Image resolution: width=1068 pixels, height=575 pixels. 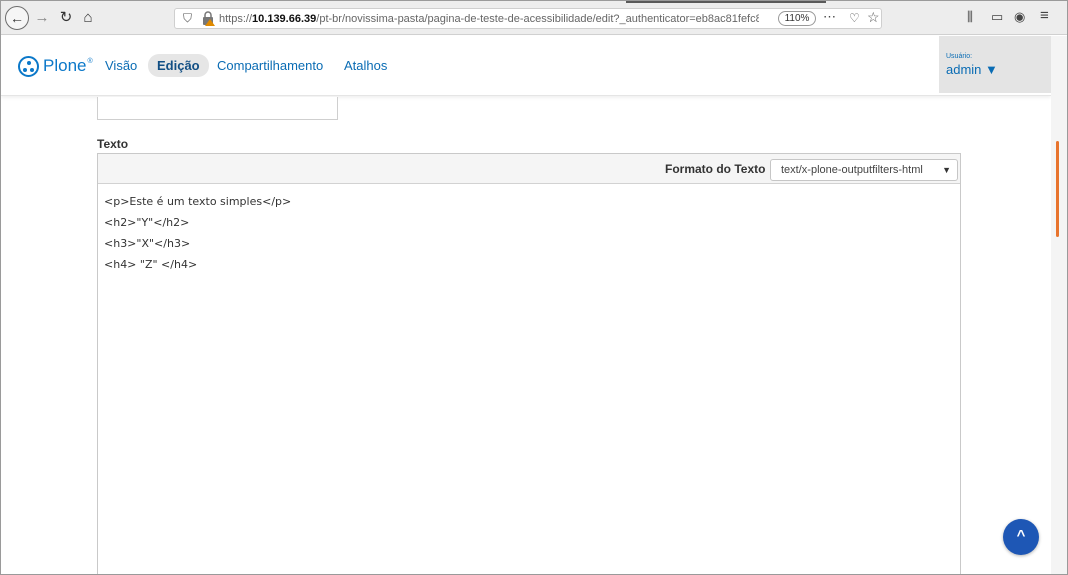 What do you see at coordinates (873, 17) in the screenshot?
I see `bookmark-star-icon: ☆` at bounding box center [873, 17].